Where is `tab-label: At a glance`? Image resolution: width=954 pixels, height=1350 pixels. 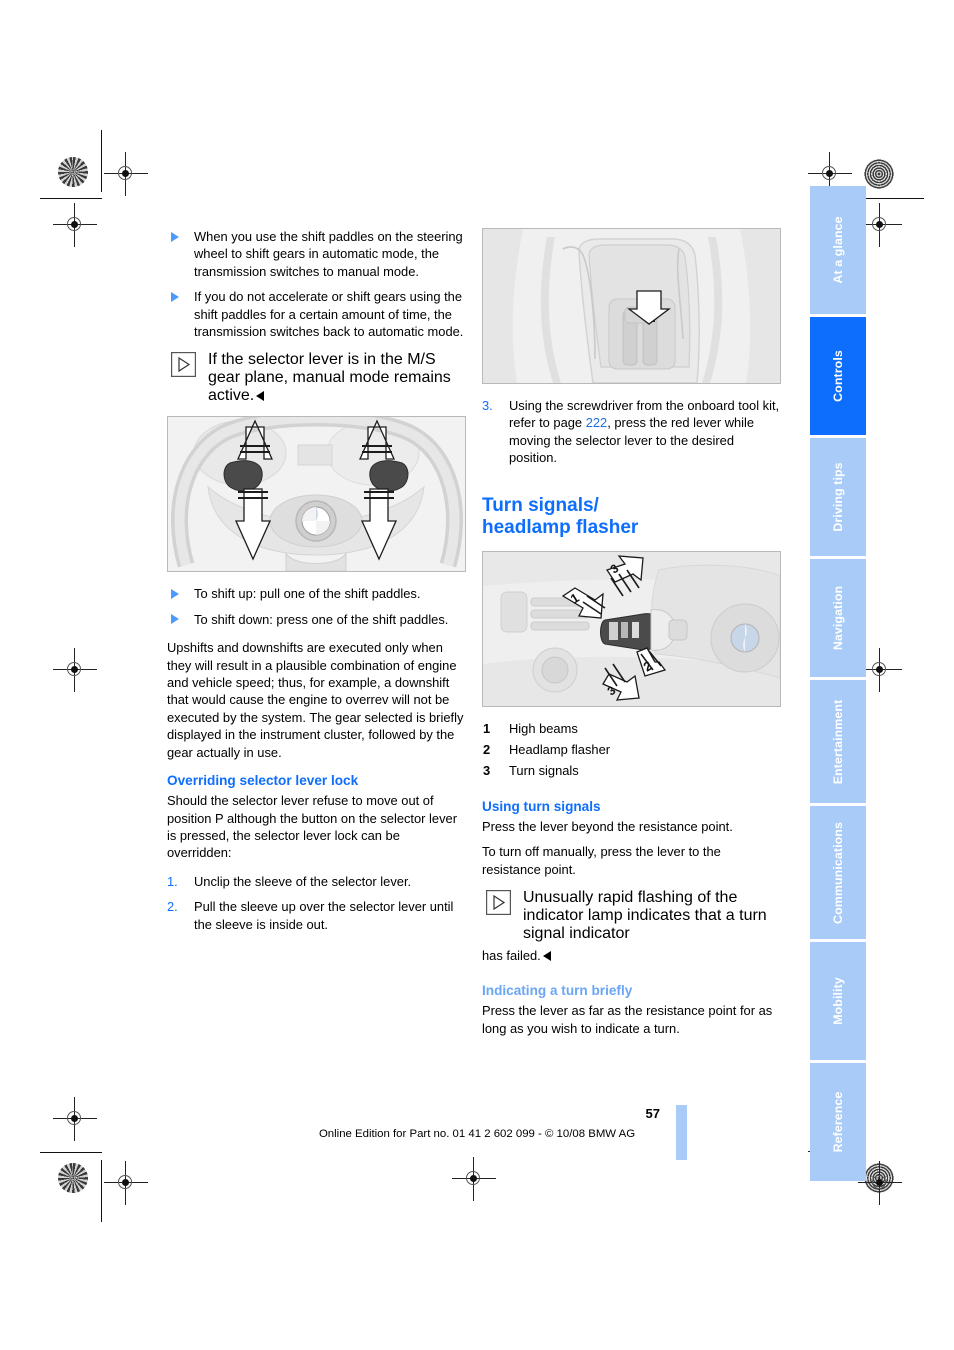
tab-label: At a glance is located at coordinates (838, 250).